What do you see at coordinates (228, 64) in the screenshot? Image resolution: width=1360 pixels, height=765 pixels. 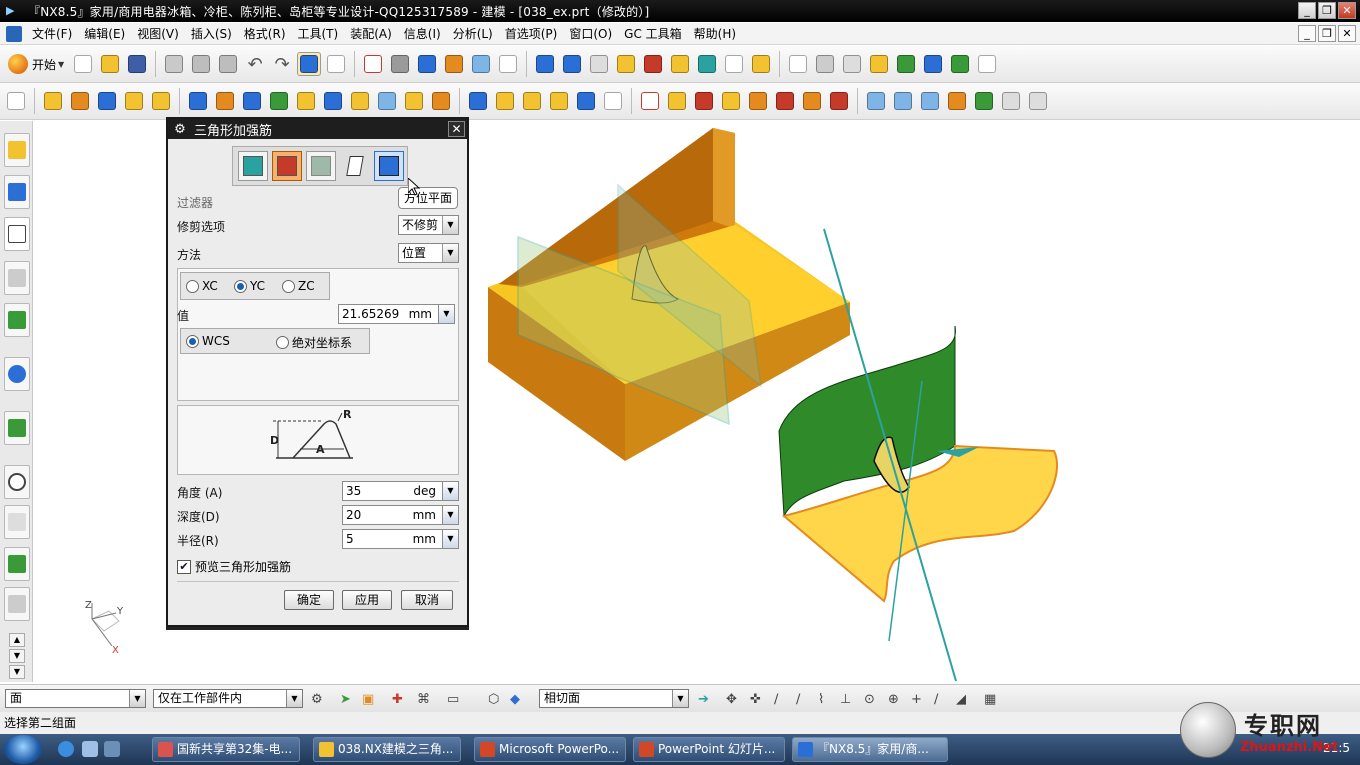 I see `paste-button` at bounding box center [228, 64].